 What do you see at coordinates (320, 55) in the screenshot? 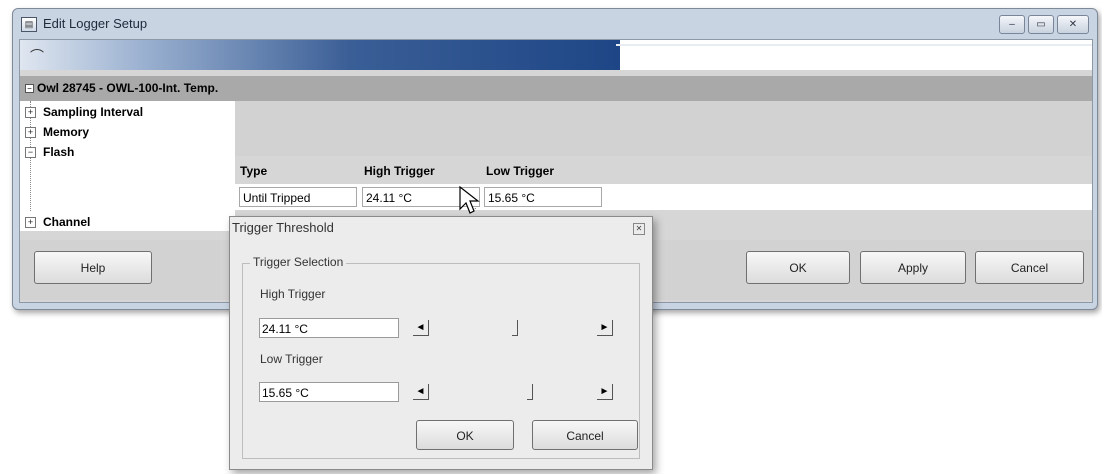
I see `progress-fill` at bounding box center [320, 55].